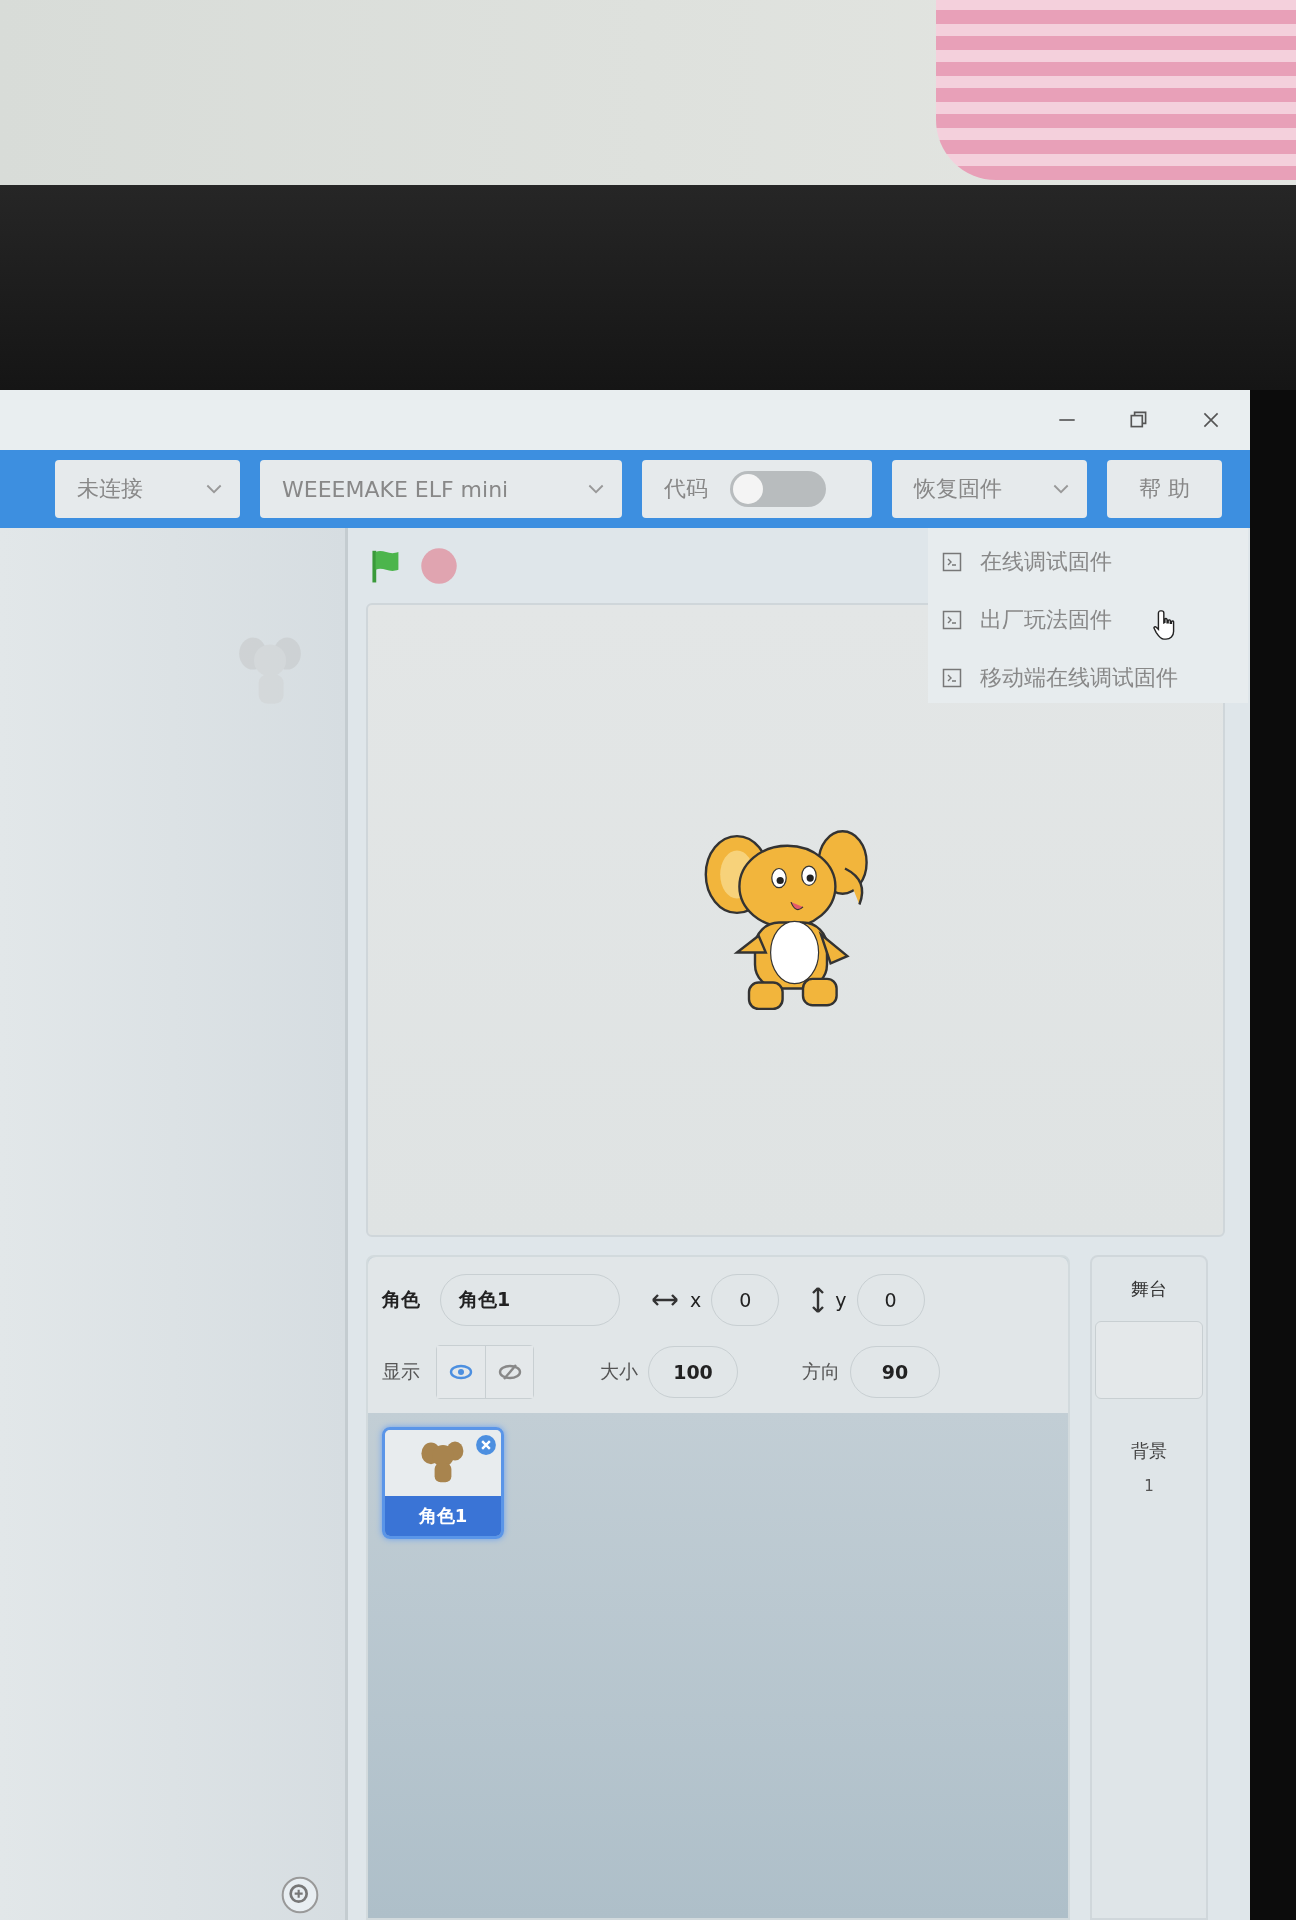  I want to click on menu-item: 移动端在线调试固件, so click(1095, 678).